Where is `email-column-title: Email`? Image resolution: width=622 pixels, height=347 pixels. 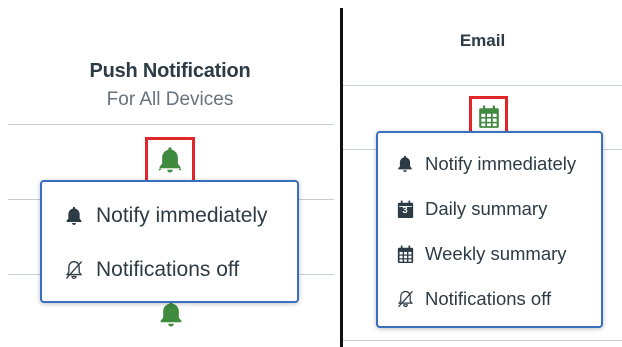 email-column-title: Email is located at coordinates (482, 40).